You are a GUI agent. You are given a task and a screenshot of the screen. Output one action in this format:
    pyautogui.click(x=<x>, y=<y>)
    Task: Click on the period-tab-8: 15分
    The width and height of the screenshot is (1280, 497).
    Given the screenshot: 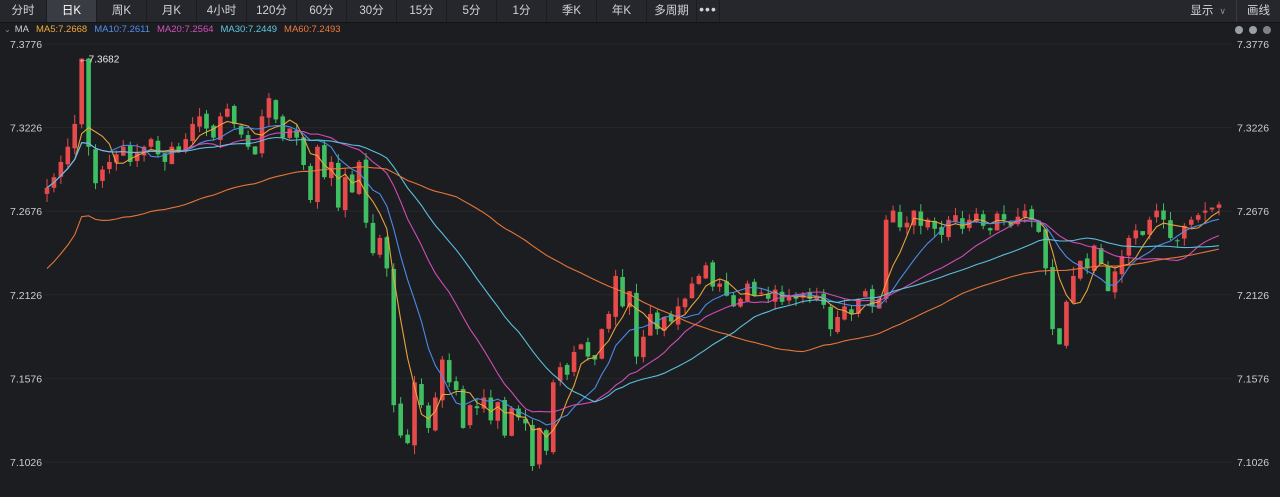 What is the action you would take?
    pyautogui.click(x=422, y=11)
    